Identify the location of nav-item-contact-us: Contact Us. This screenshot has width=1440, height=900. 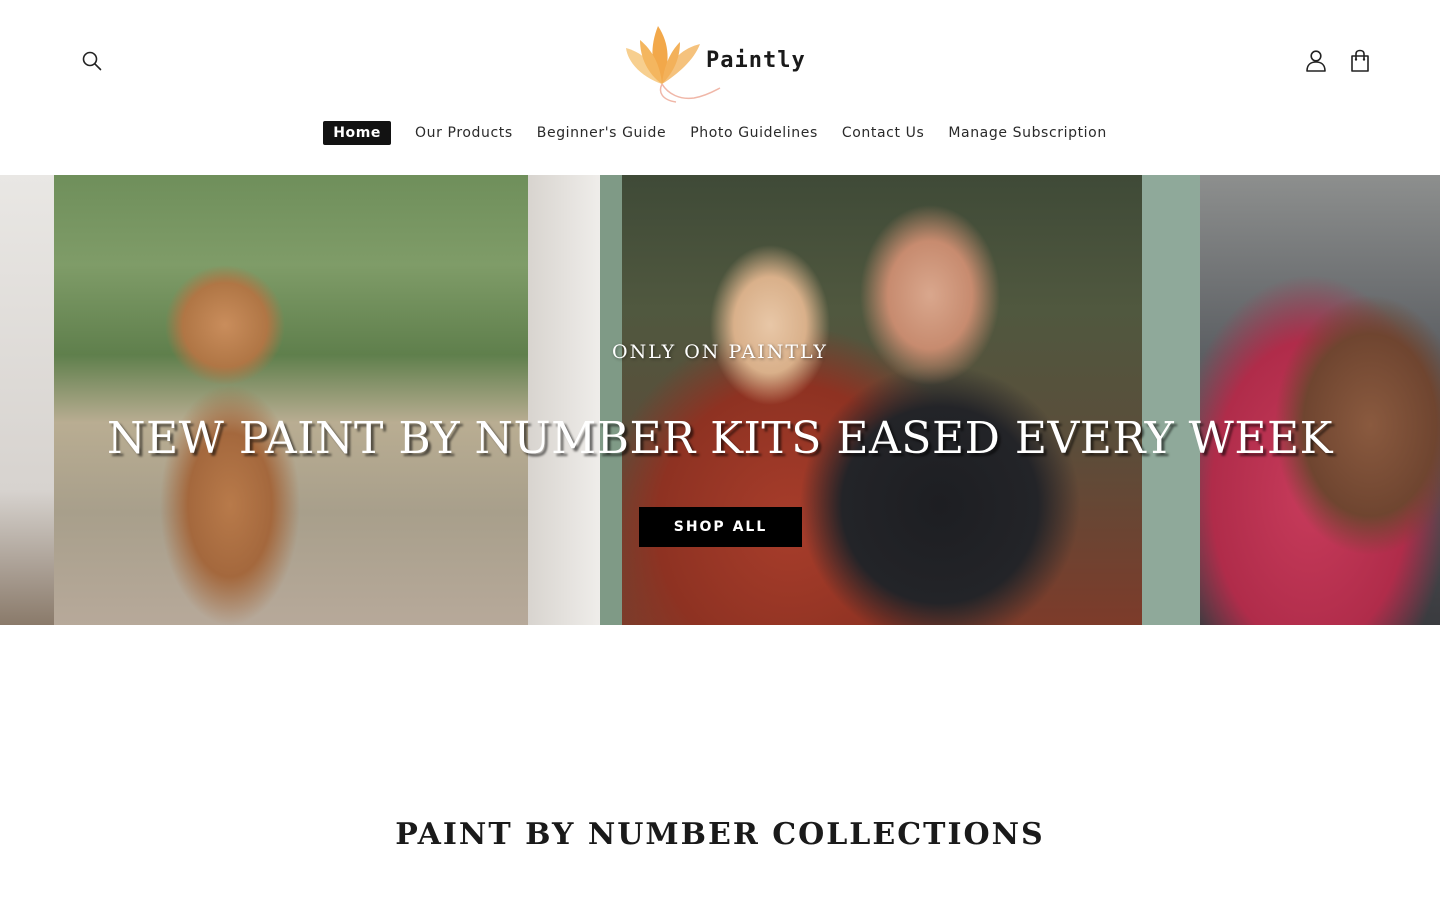
(883, 133).